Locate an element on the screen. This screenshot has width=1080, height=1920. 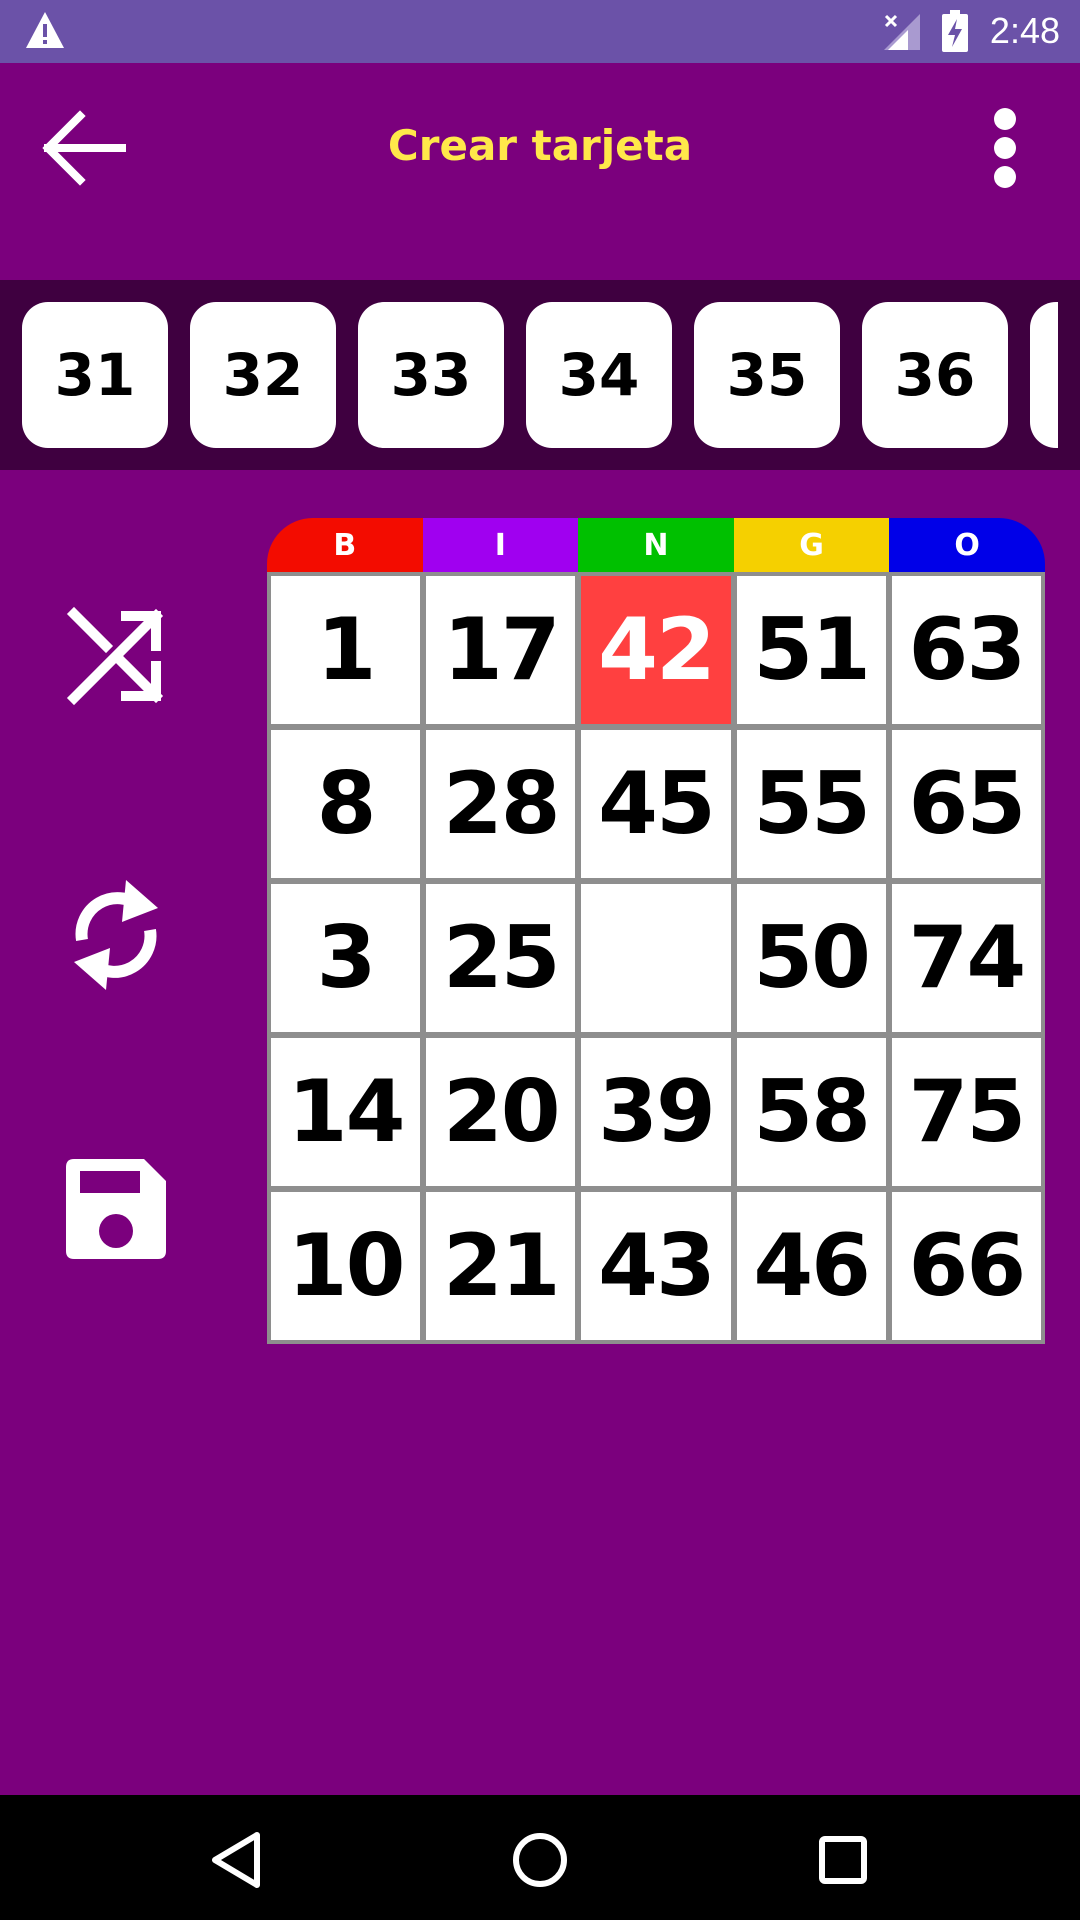
home-circle-icon is located at coordinates (540, 1860).